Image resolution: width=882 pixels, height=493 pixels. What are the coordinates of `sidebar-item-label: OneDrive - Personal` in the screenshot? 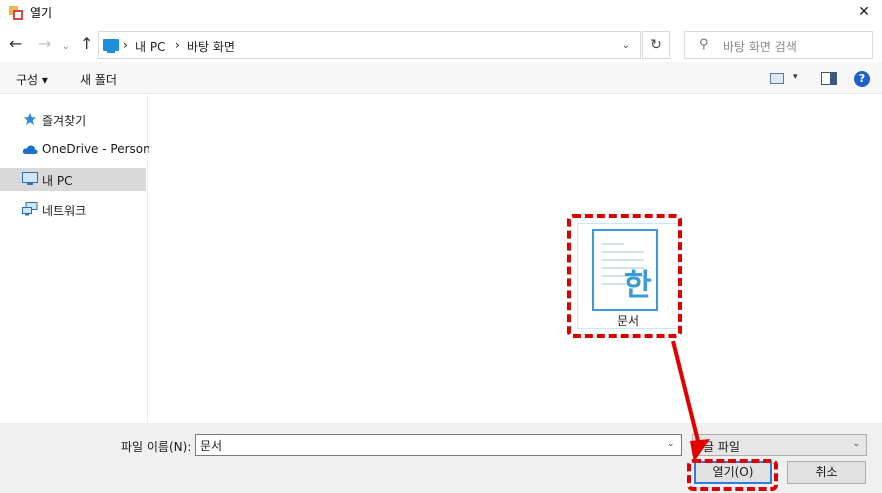 It's located at (102, 149).